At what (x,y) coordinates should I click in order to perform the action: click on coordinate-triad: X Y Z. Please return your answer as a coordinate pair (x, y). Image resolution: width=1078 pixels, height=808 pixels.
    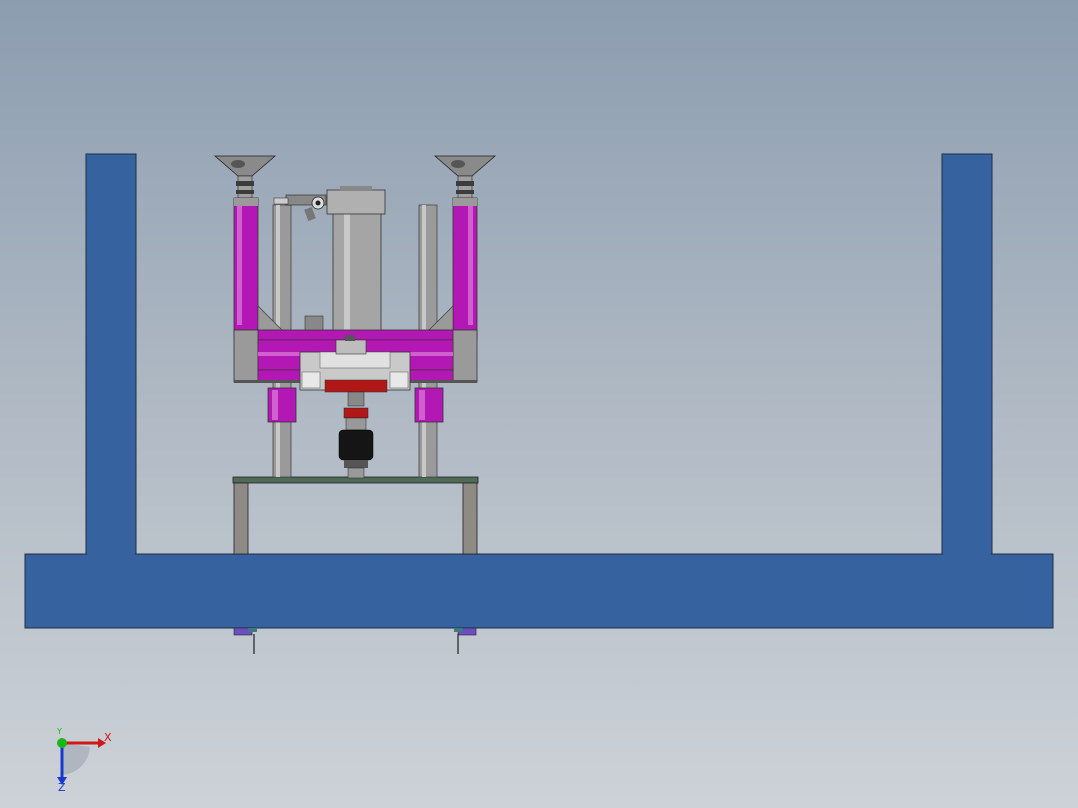
    Looking at the image, I should click on (85, 760).